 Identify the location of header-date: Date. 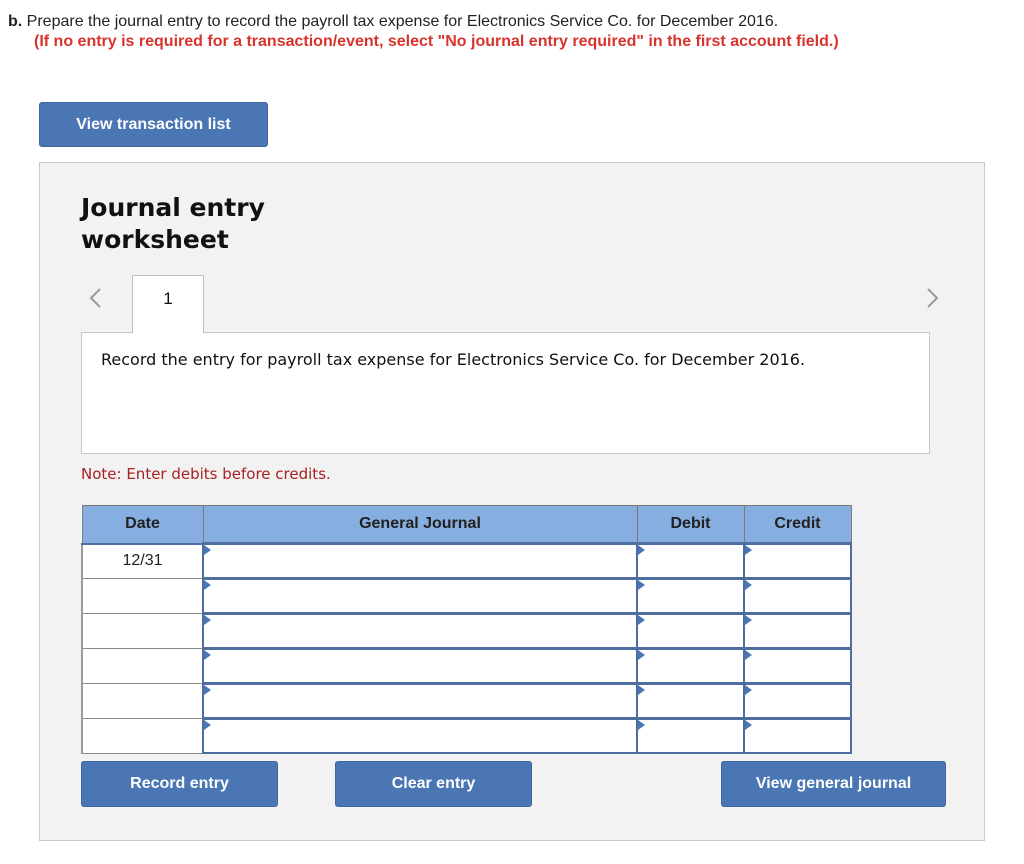
(142, 525).